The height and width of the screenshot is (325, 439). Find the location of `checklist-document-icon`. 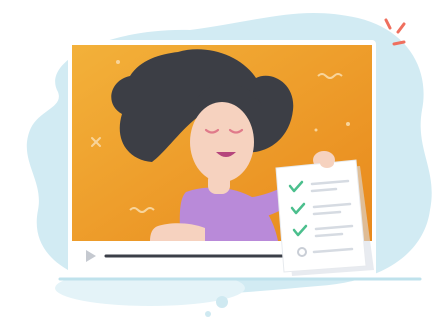

checklist-document-icon is located at coordinates (324, 217).